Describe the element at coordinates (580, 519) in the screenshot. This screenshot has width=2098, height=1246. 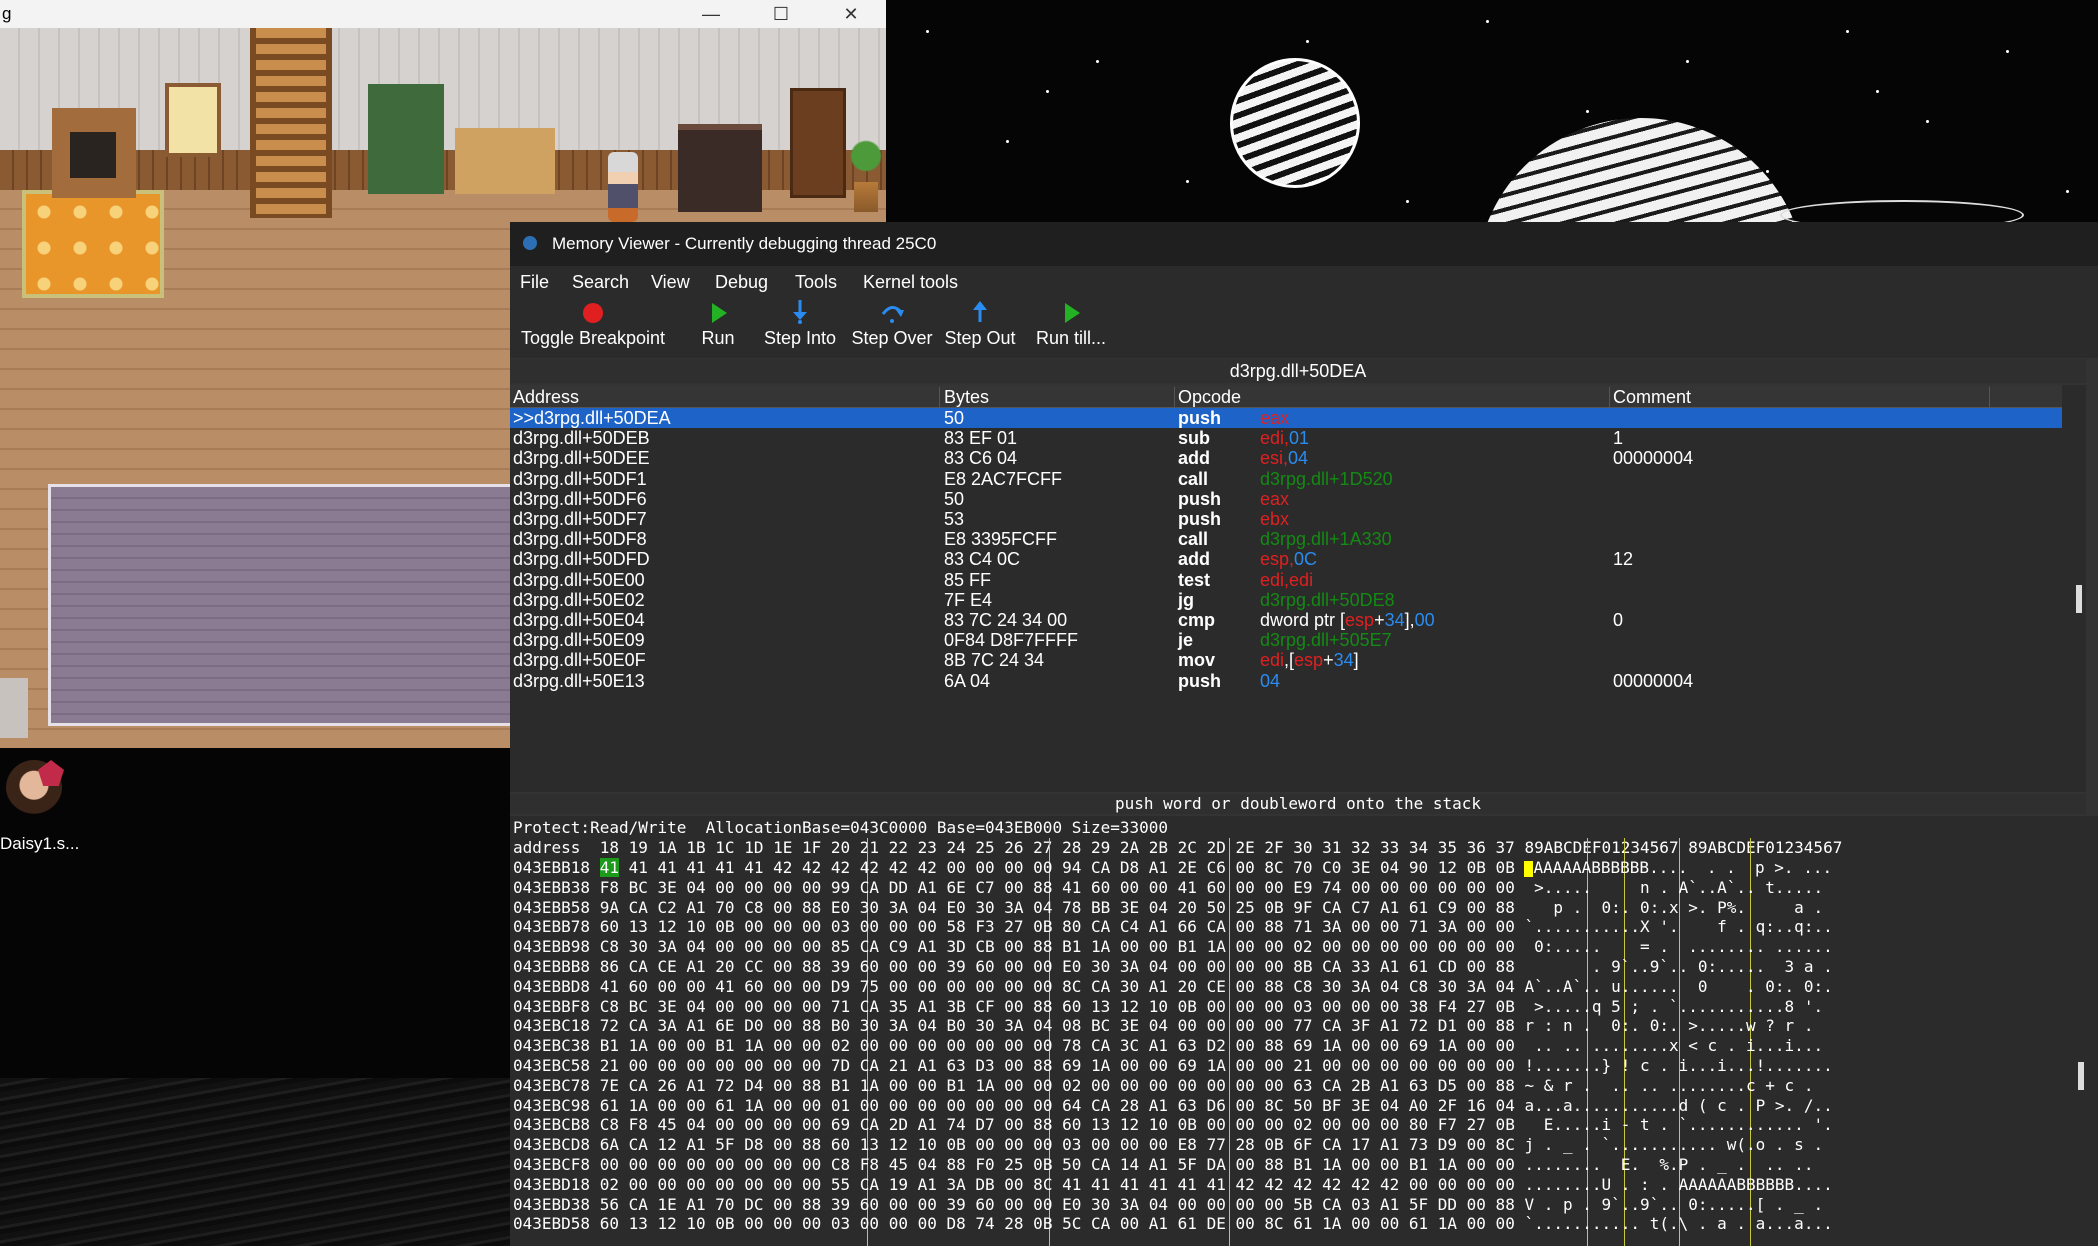
I see `disasm-address: d3rpg.dll+50DF7` at that location.